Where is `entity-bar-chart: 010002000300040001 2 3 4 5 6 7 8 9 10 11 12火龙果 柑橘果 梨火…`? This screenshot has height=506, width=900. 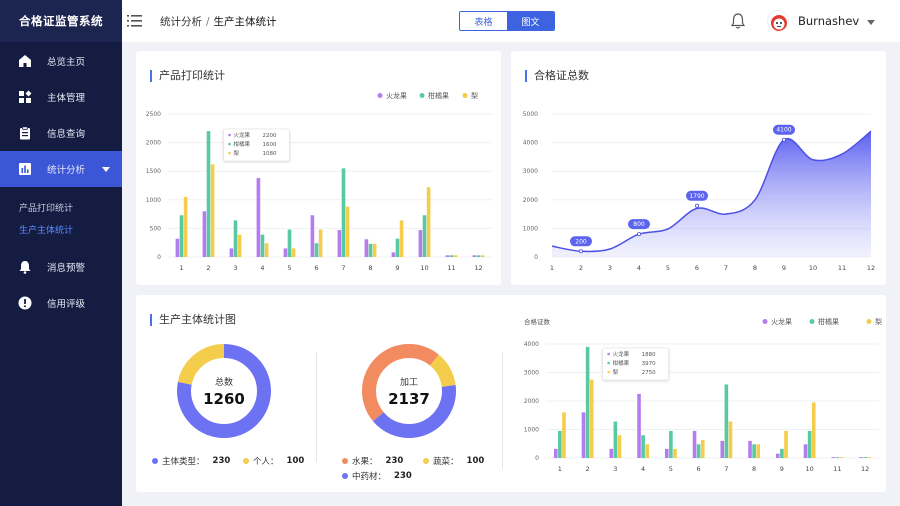 entity-bar-chart: 010002000300040001 2 3 4 5 6 7 8 9 10 11 12火龙果 柑橘果 梨火… is located at coordinates (703, 395).